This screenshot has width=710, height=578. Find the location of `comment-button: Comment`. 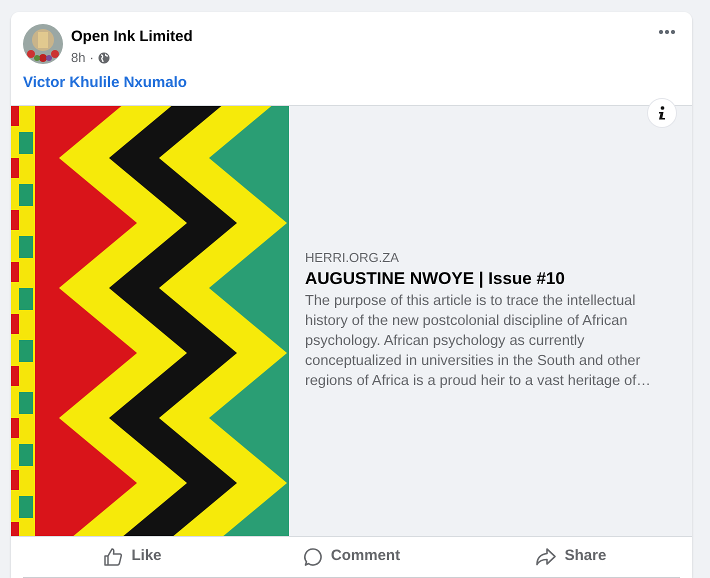

comment-button: Comment is located at coordinates (351, 556).